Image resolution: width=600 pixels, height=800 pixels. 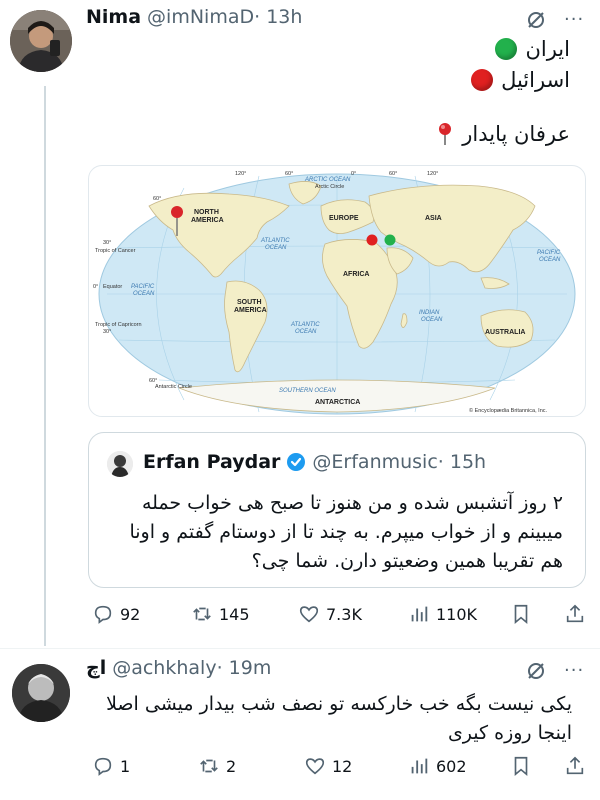 What do you see at coordinates (276, 248) in the screenshot?
I see `map-label-atlantic-n2: OCEAN` at bounding box center [276, 248].